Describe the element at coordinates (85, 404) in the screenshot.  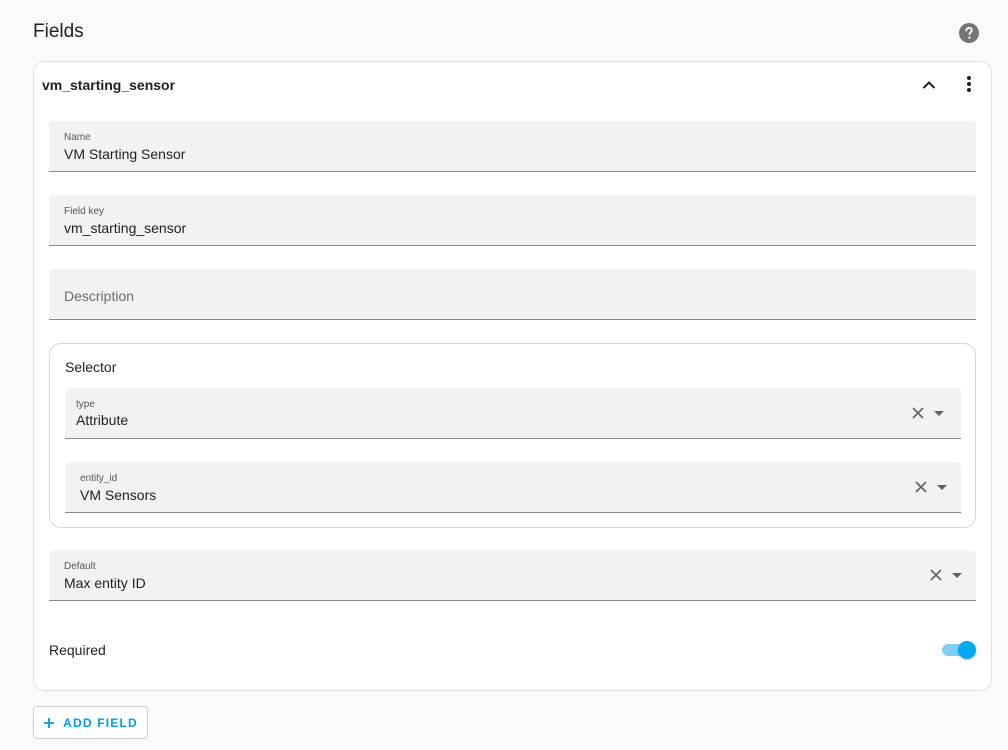
I see `selector-type-label: type` at that location.